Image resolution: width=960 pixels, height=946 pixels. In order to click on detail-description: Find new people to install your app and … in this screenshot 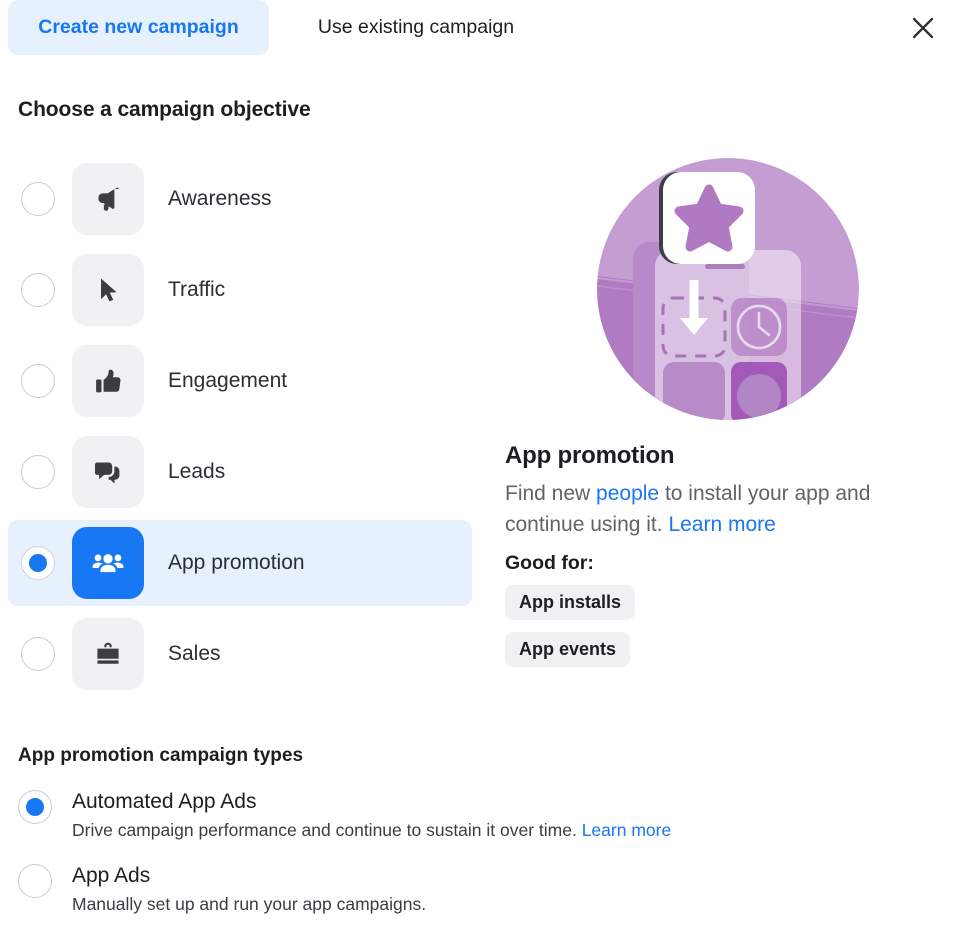, I will do `click(709, 509)`.